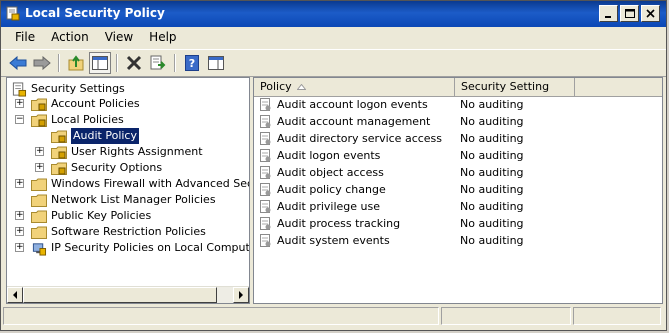  I want to click on help-icon: ?, so click(192, 63).